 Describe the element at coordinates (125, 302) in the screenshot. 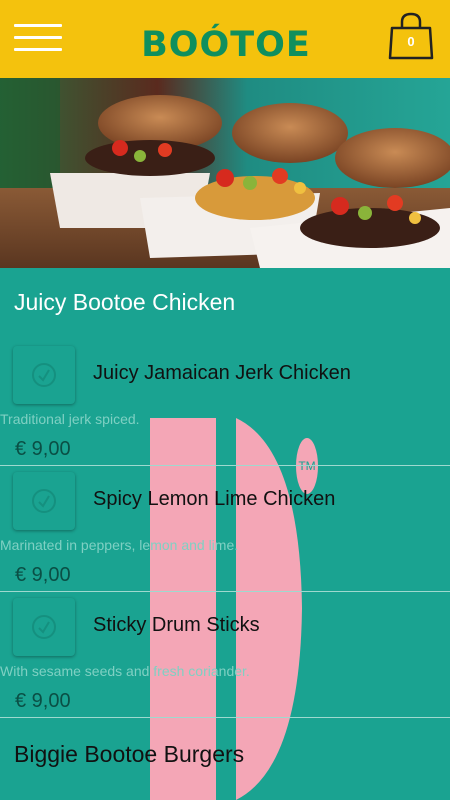

I see `section-title-chicken: Juicy Bootoe Chicken` at that location.